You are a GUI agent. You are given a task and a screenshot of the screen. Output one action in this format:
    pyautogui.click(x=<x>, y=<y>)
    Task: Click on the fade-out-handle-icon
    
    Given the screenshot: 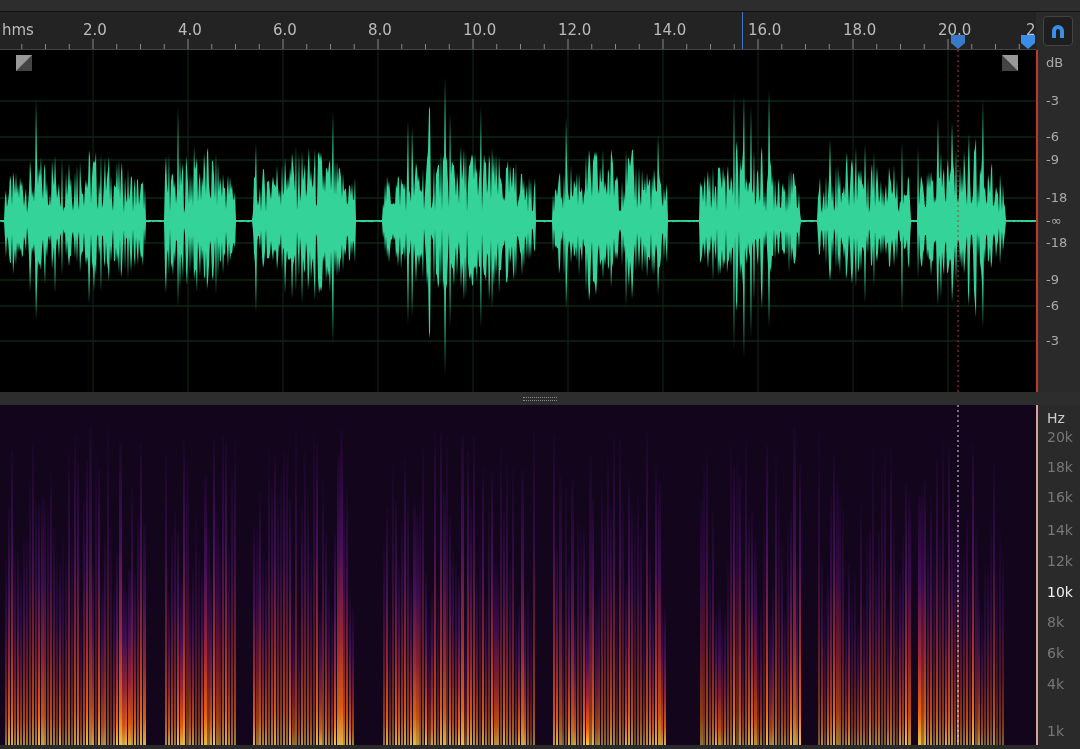 What is the action you would take?
    pyautogui.click(x=1010, y=63)
    